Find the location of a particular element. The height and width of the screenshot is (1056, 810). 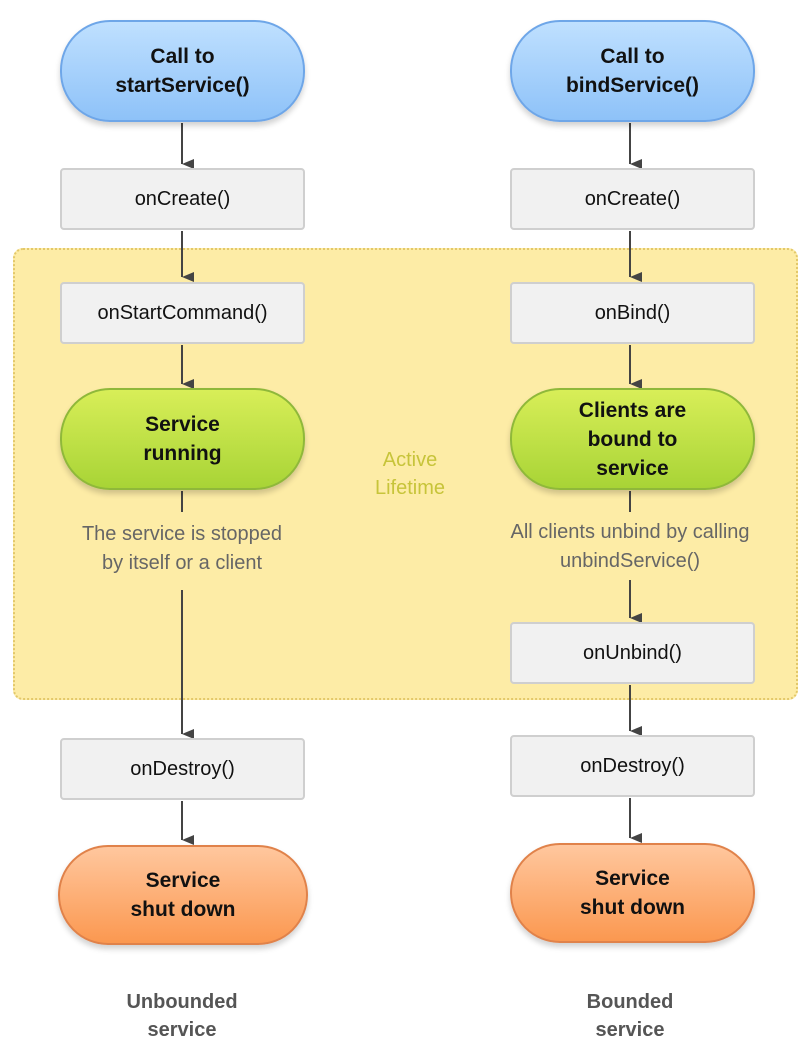

call-bind-service-node: Call to bindService() is located at coordinates (632, 71).